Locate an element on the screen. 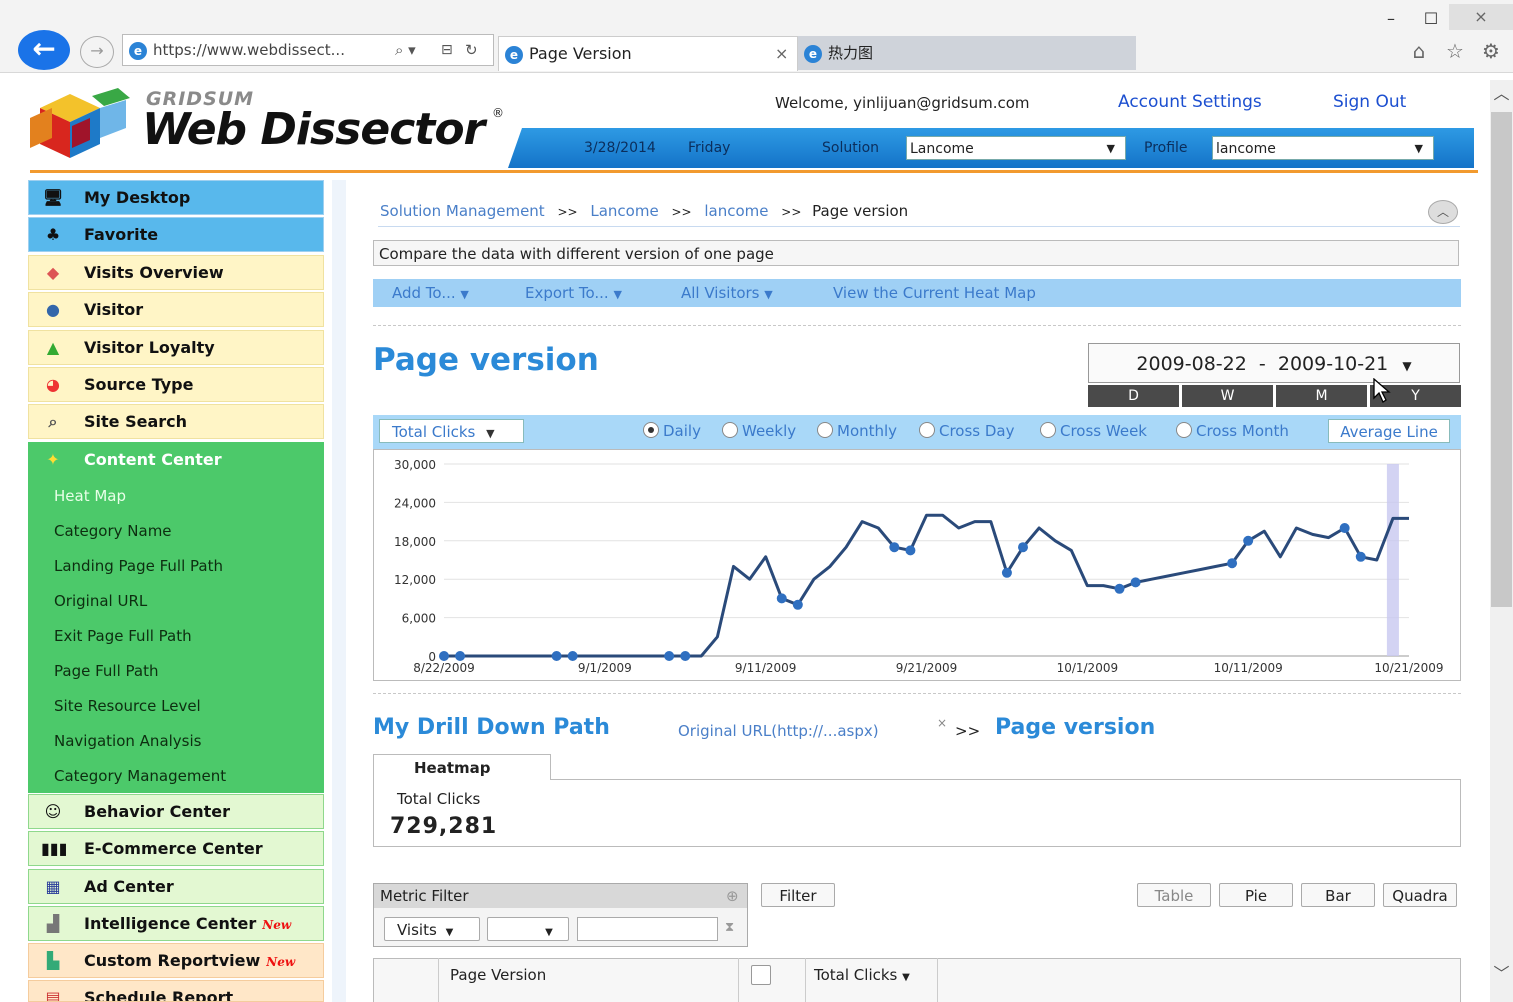 This screenshot has width=1513, height=1002. add-filter-icon: ⊕ is located at coordinates (732, 896).